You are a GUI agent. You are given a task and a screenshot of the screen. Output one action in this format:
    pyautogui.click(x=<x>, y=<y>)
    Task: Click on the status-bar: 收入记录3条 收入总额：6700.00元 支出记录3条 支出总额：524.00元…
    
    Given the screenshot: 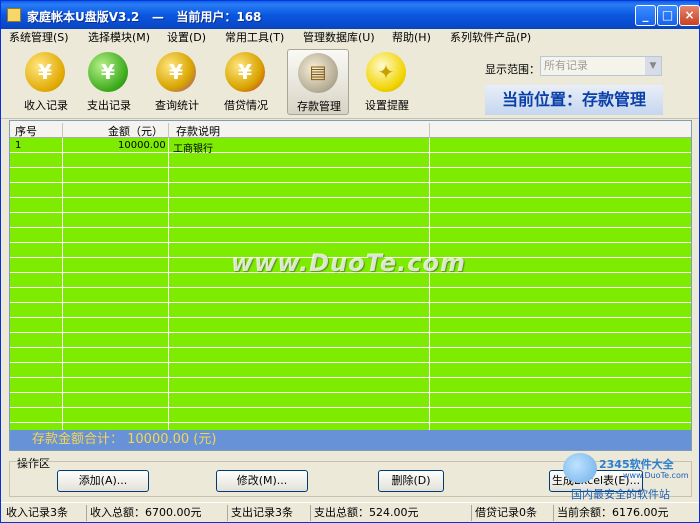 What is the action you would take?
    pyautogui.click(x=350, y=512)
    